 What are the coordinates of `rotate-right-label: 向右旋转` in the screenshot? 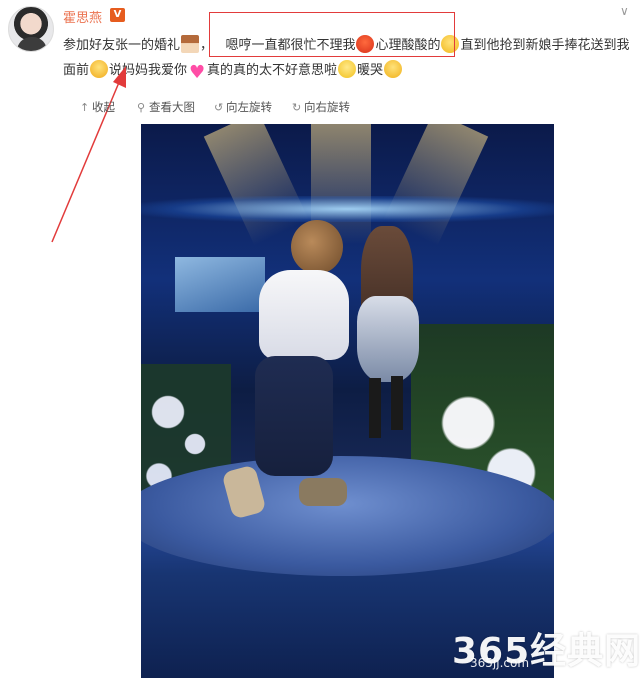 It's located at (327, 107).